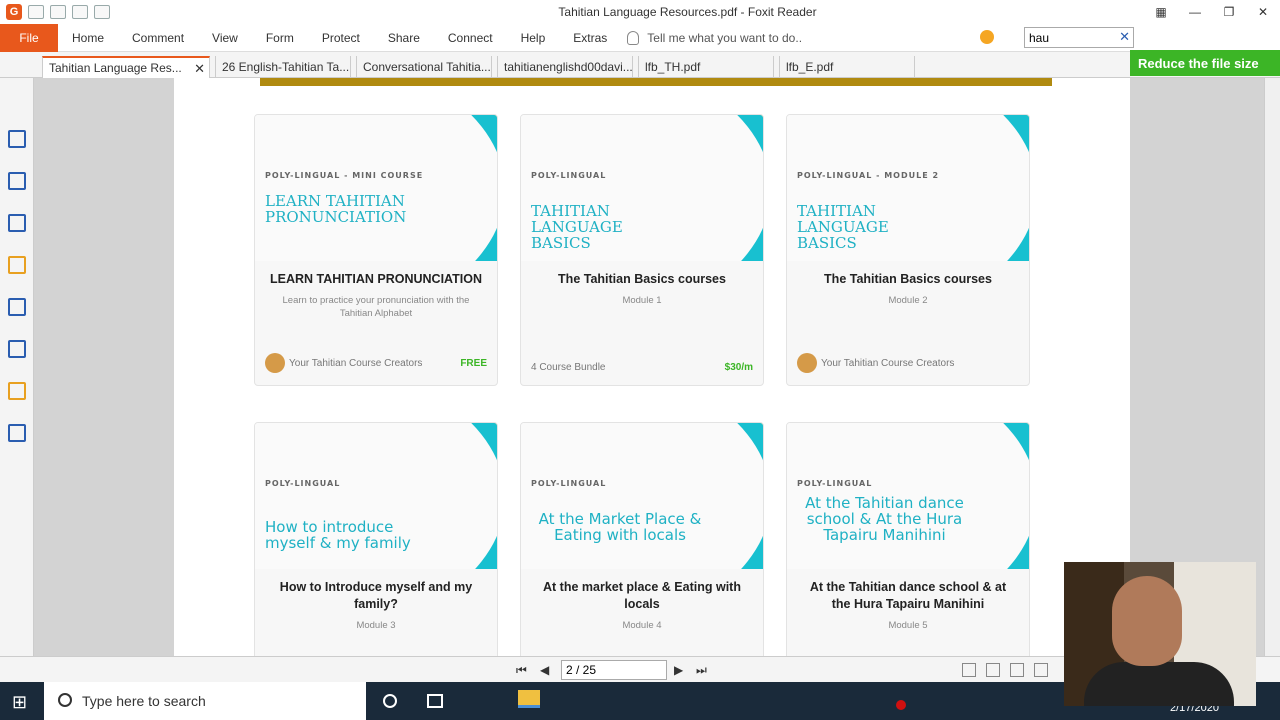 Image resolution: width=1280 pixels, height=720 pixels. I want to click on menu-home: Home, so click(88, 38).